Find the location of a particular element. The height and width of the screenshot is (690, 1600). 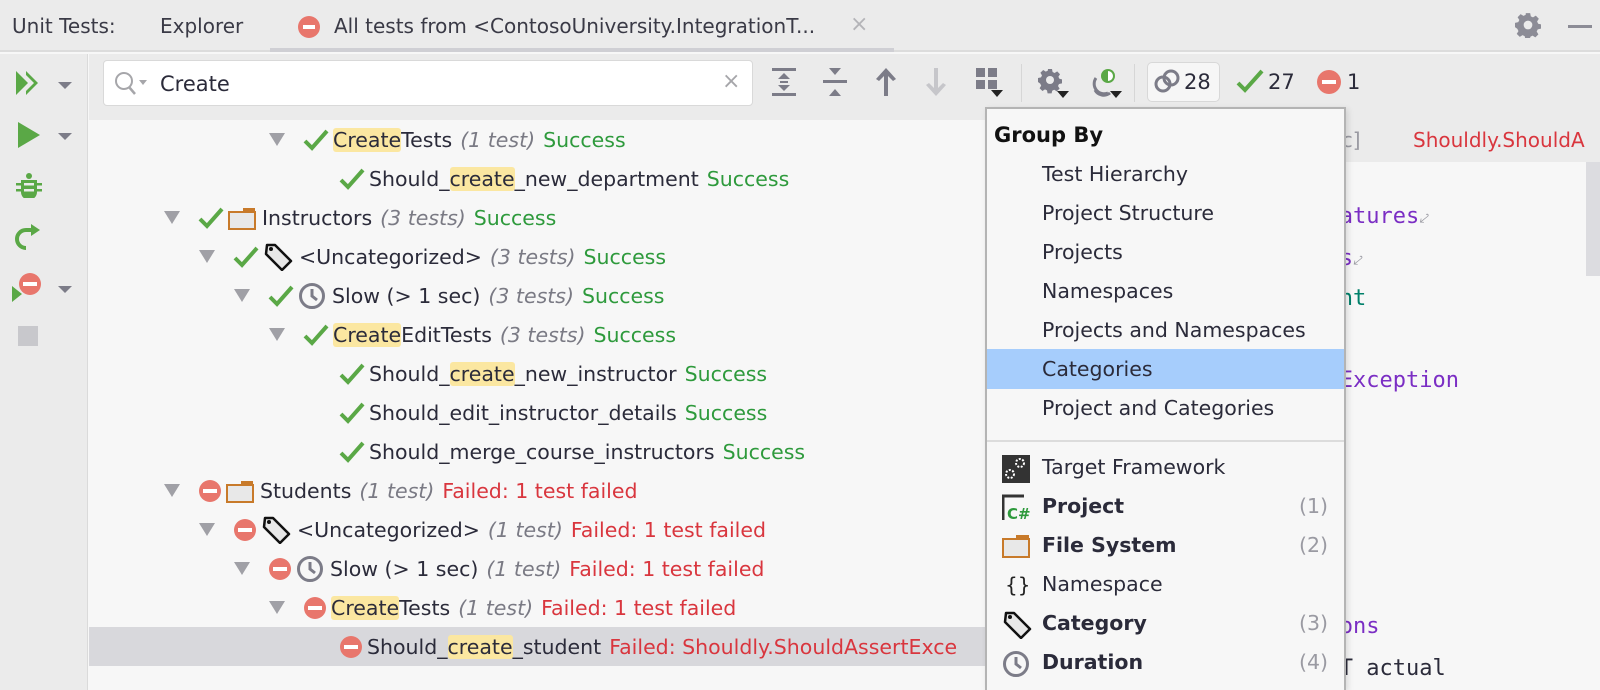

rerun-icon is located at coordinates (28, 238).